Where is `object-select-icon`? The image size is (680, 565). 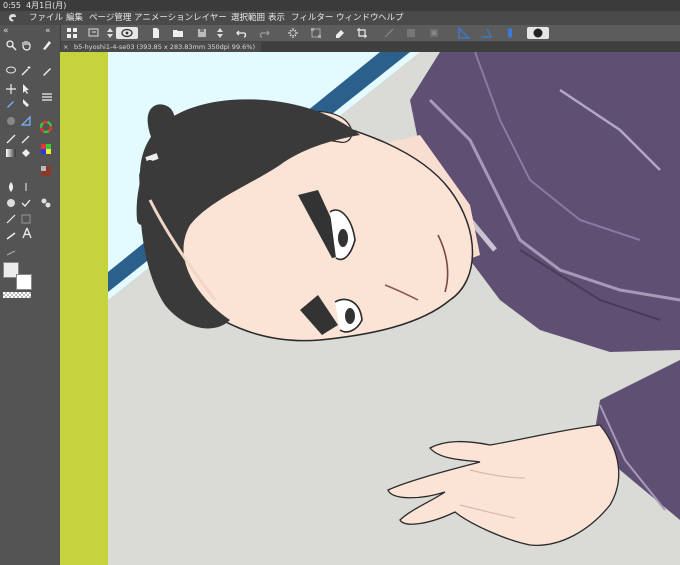 object-select-icon is located at coordinates (26, 89).